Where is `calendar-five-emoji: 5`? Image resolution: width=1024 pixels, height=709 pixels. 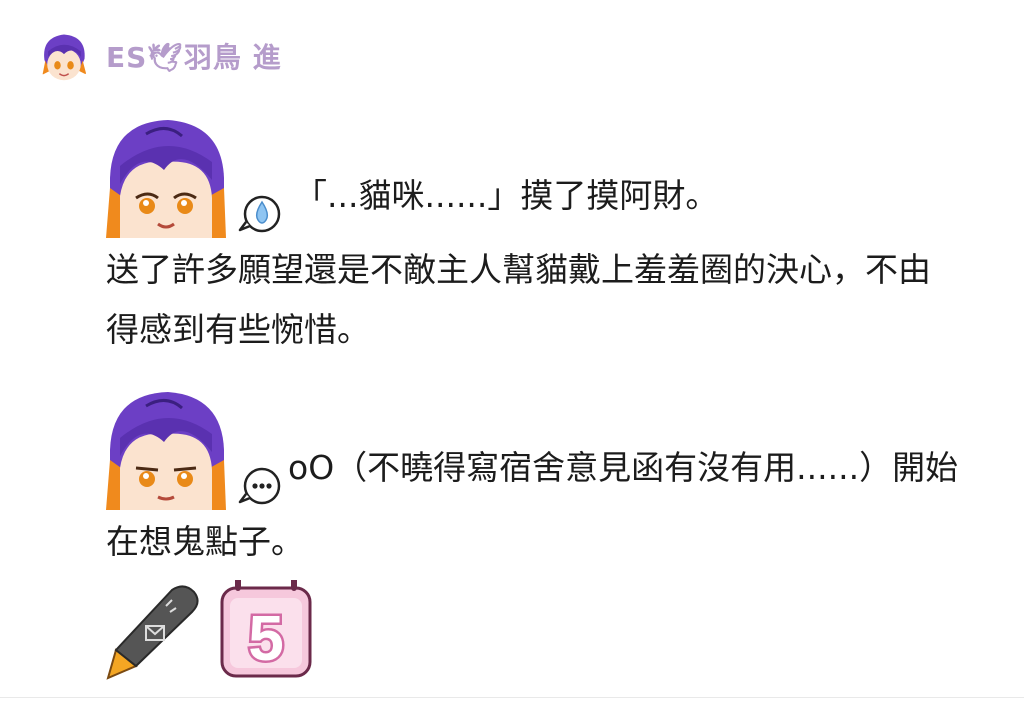
calendar-five-emoji: 5 is located at coordinates (266, 630).